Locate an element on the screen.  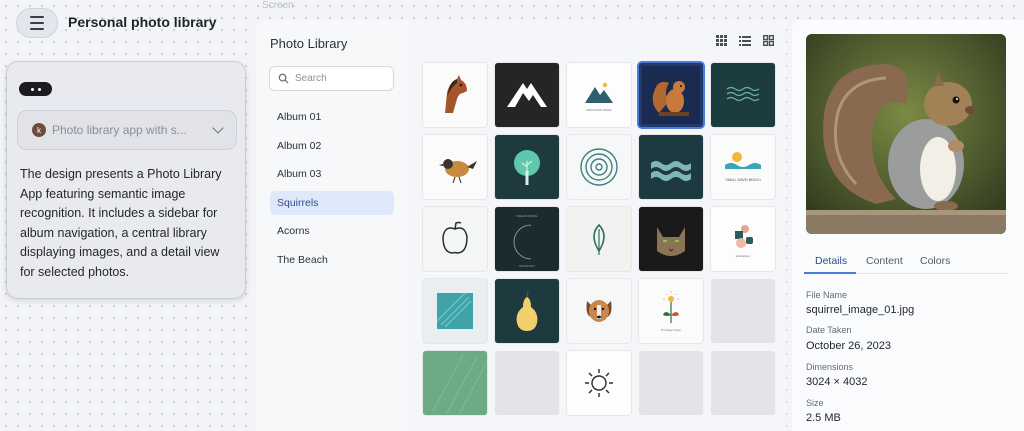
dog-icon is located at coordinates (599, 311).